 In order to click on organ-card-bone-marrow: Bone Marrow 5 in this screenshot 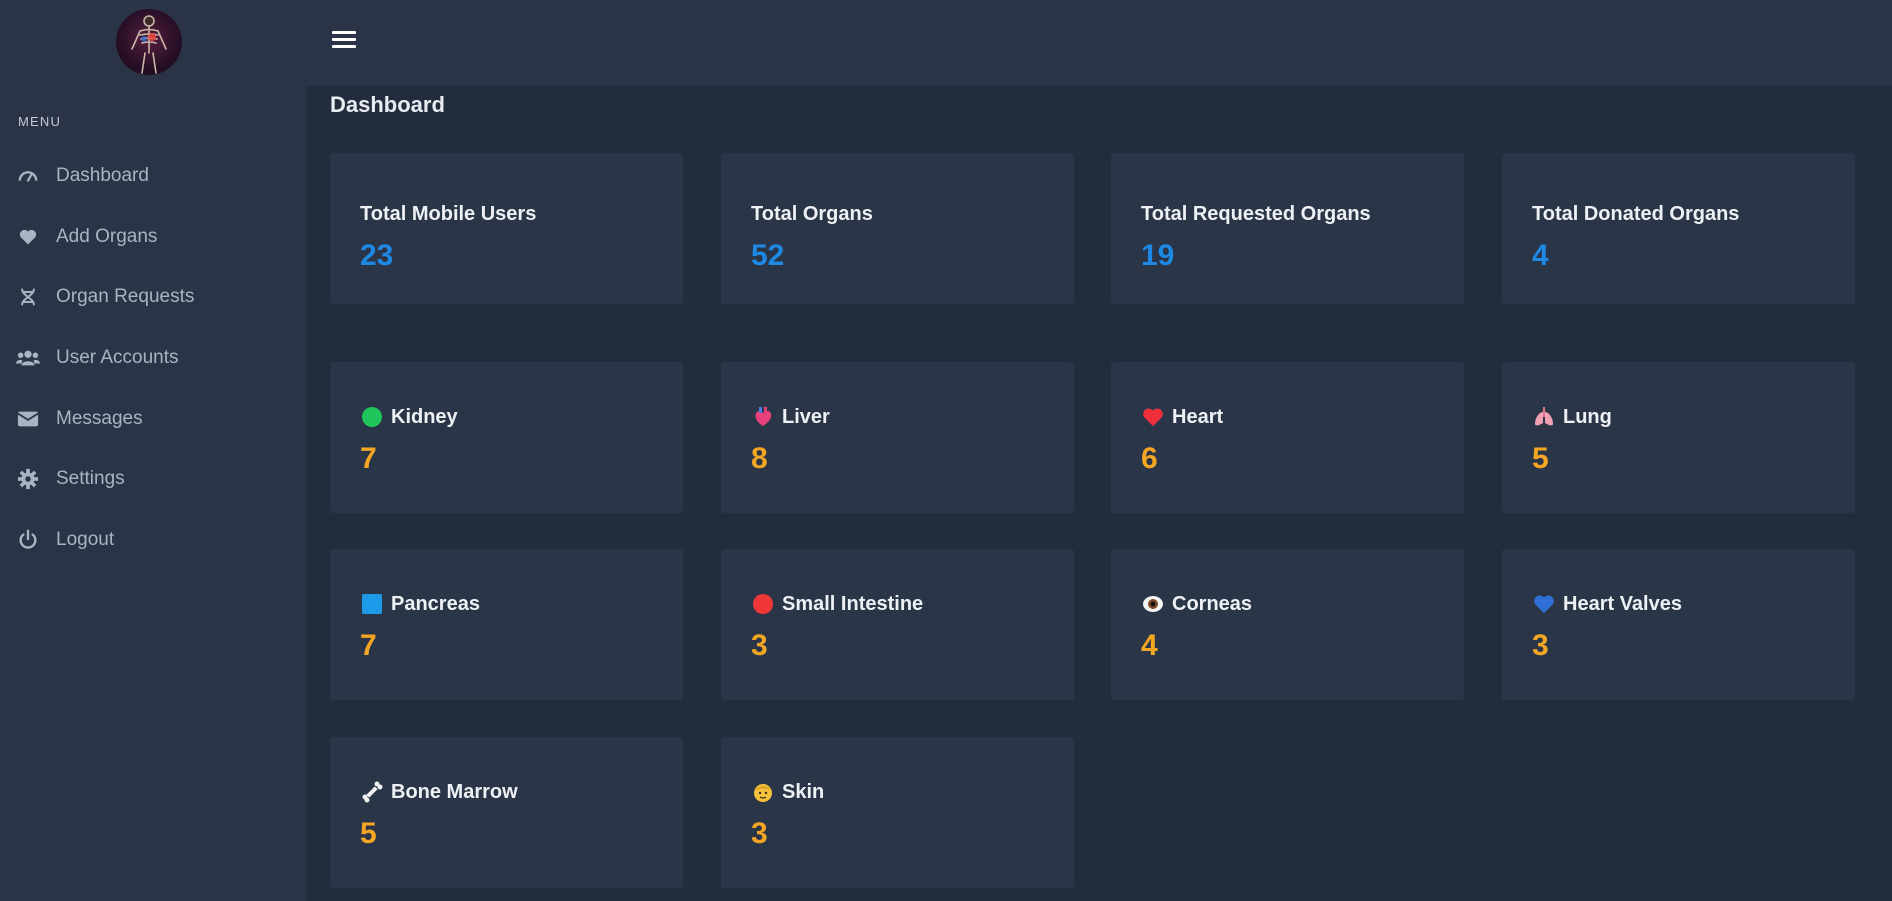, I will do `click(506, 812)`.